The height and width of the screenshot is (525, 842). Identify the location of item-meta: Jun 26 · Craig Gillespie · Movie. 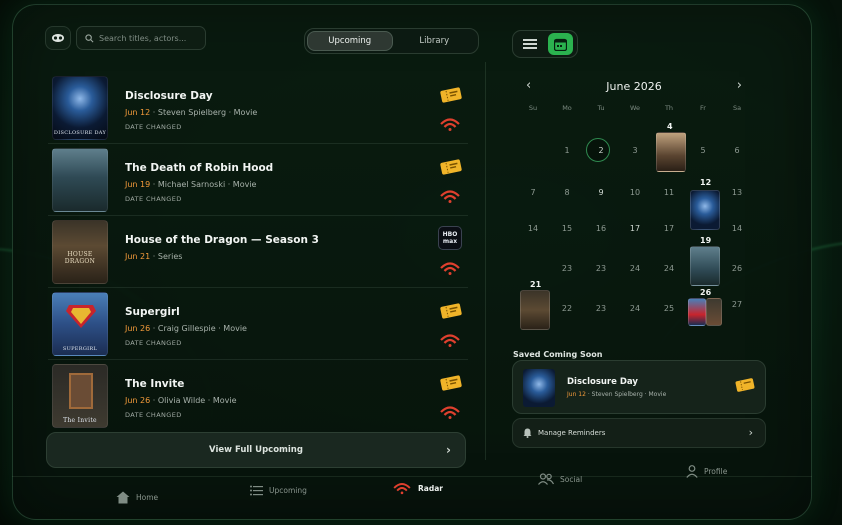
(186, 328).